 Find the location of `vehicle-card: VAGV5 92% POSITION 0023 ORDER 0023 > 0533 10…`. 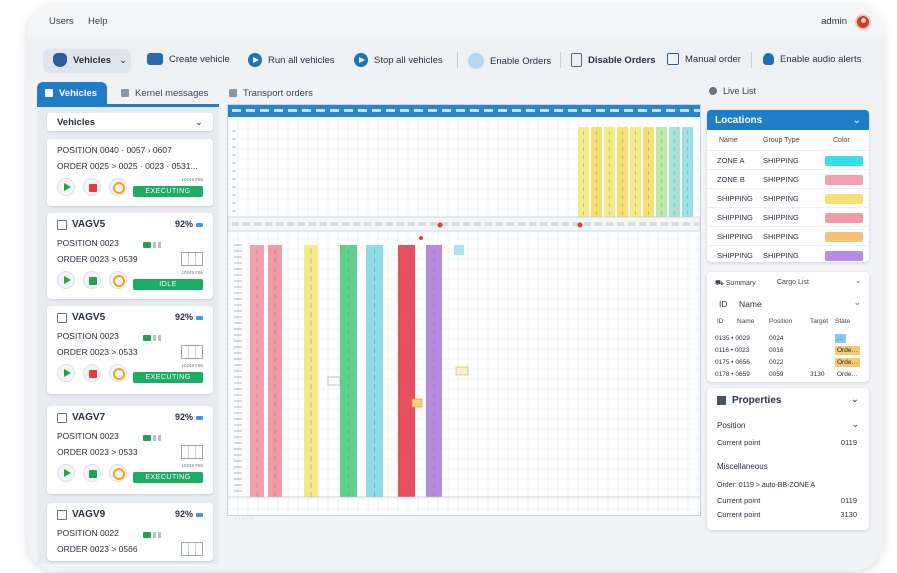

vehicle-card: VAGV5 92% POSITION 0023 ORDER 0023 > 0533 10… is located at coordinates (130, 350).